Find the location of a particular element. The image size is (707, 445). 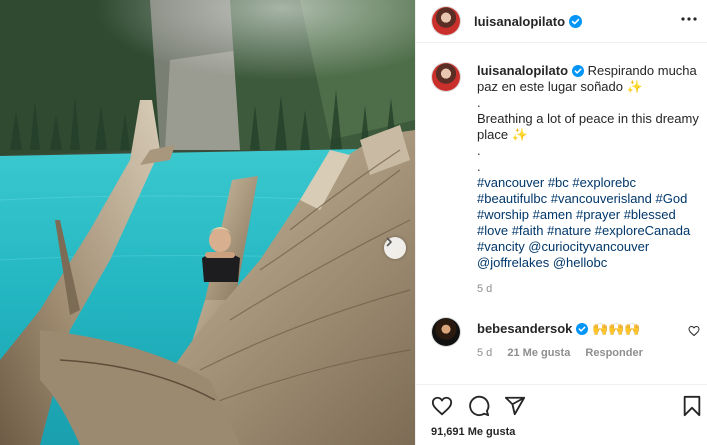

comment-bubble-icon is located at coordinates (479, 406).